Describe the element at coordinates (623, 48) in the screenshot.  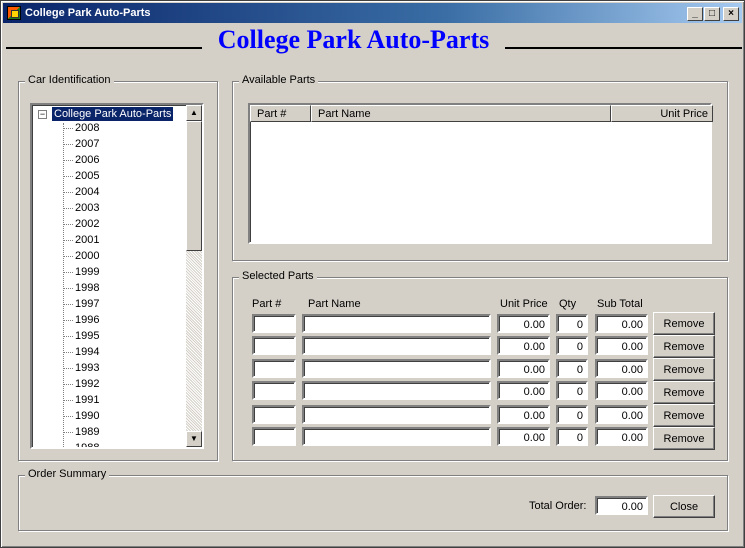
I see `heading-rule-right` at that location.